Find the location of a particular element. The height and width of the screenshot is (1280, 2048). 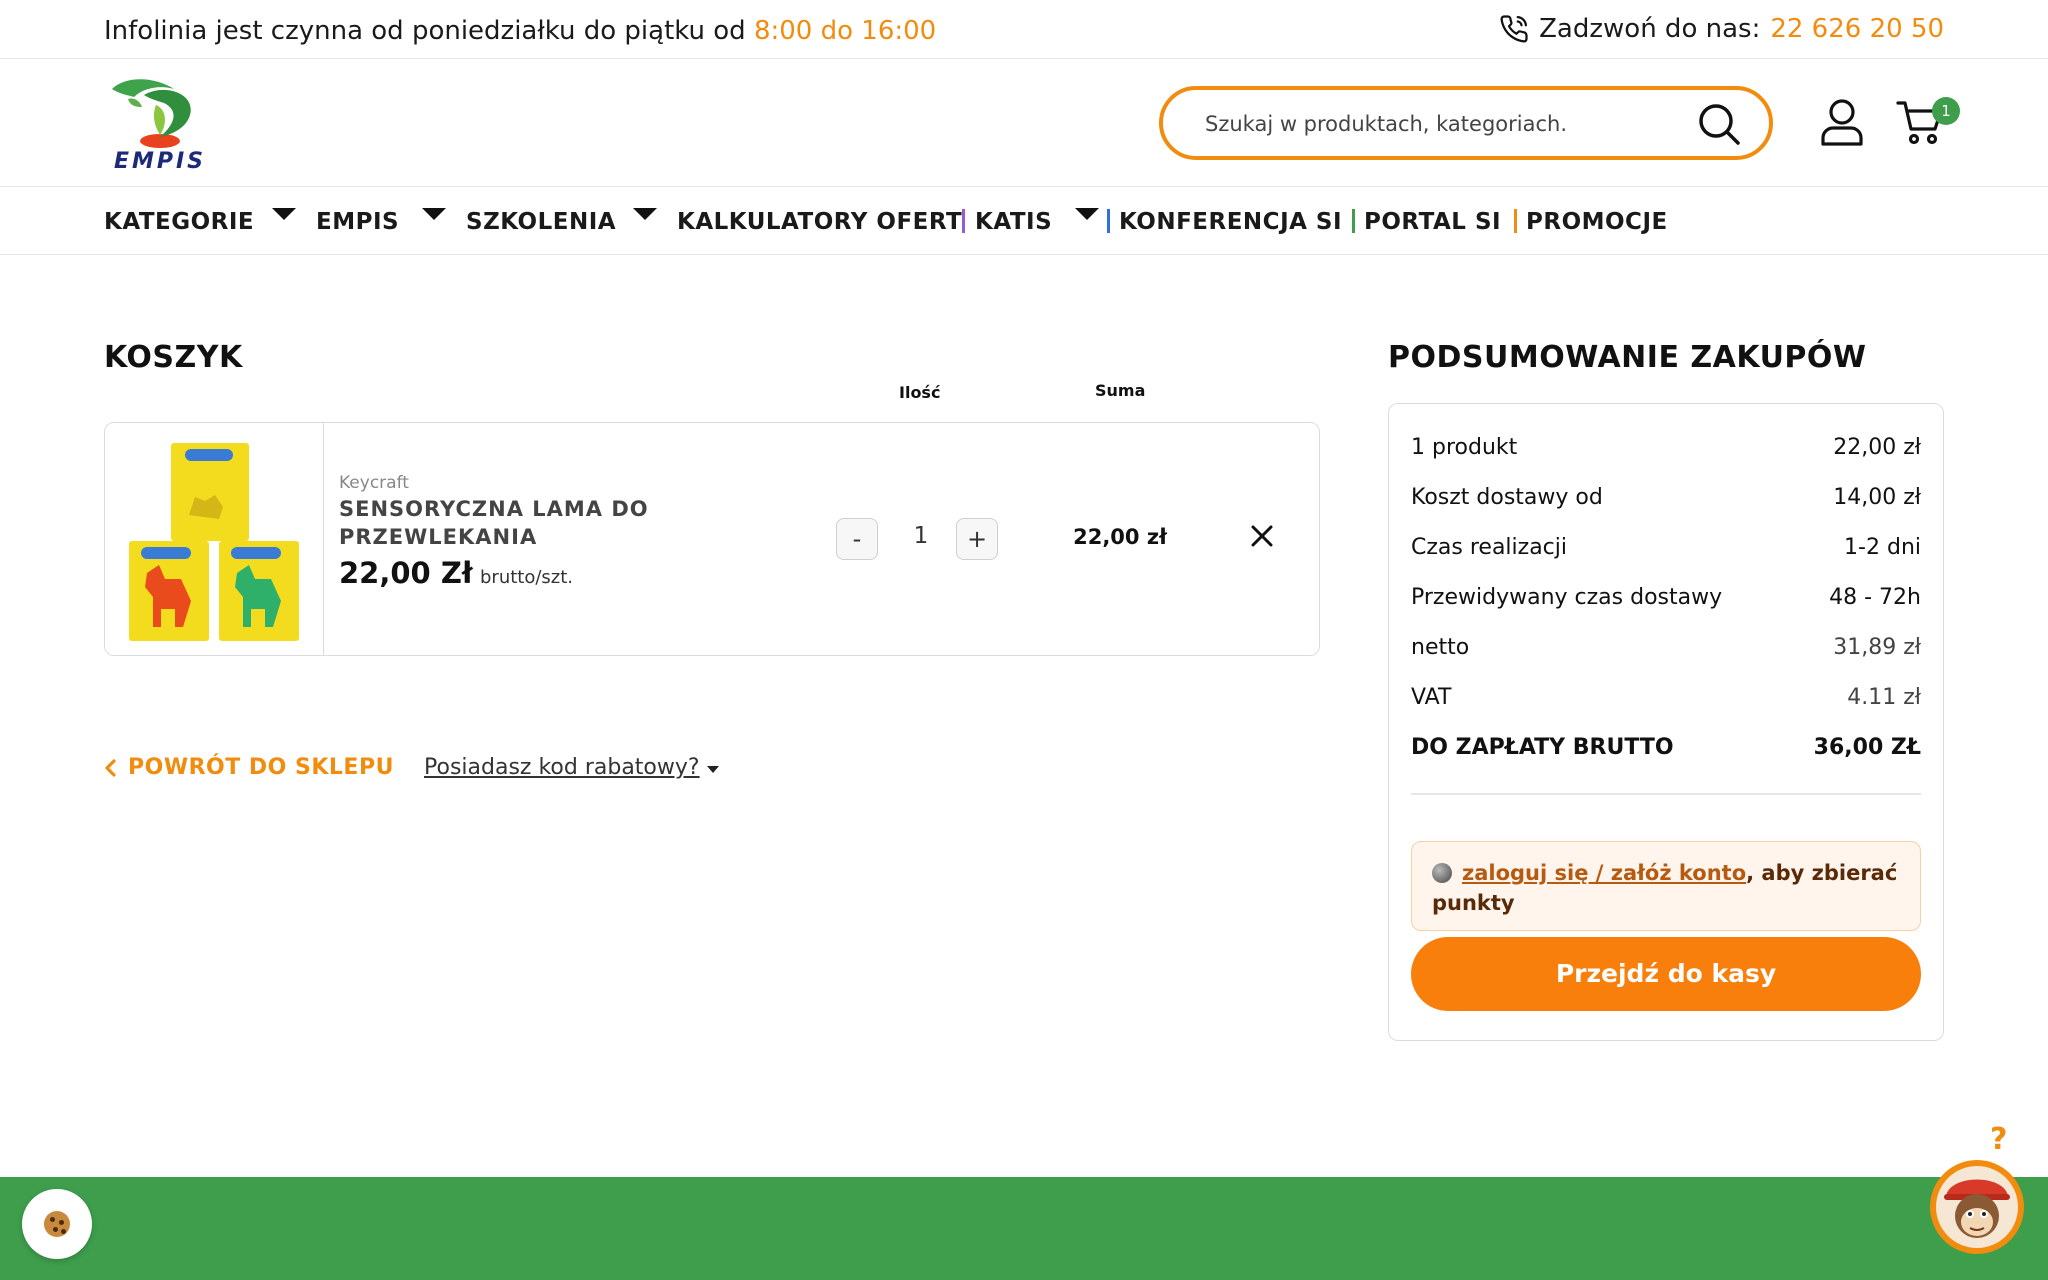

nav-item-katis: KATIS is located at coordinates (1013, 222).